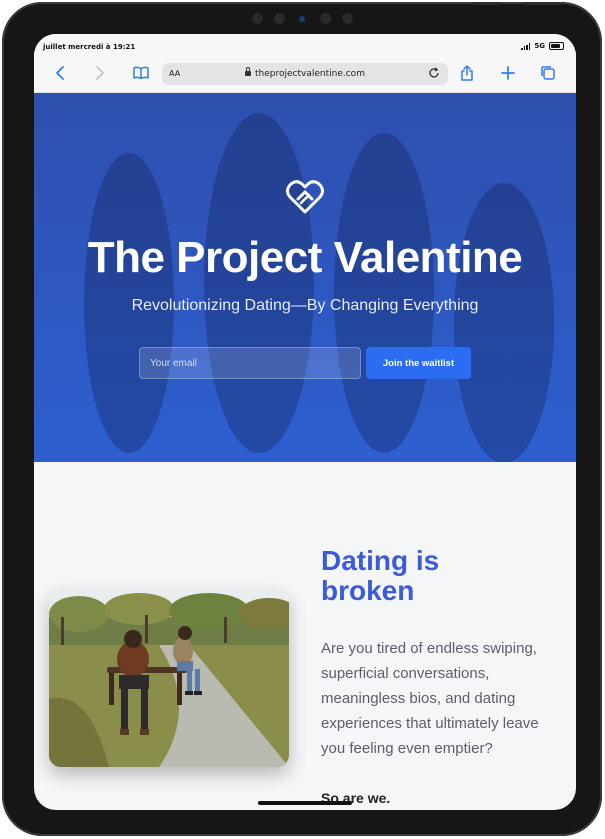 The image size is (605, 839). What do you see at coordinates (368, 590) in the screenshot?
I see `section-title-line: broken` at bounding box center [368, 590].